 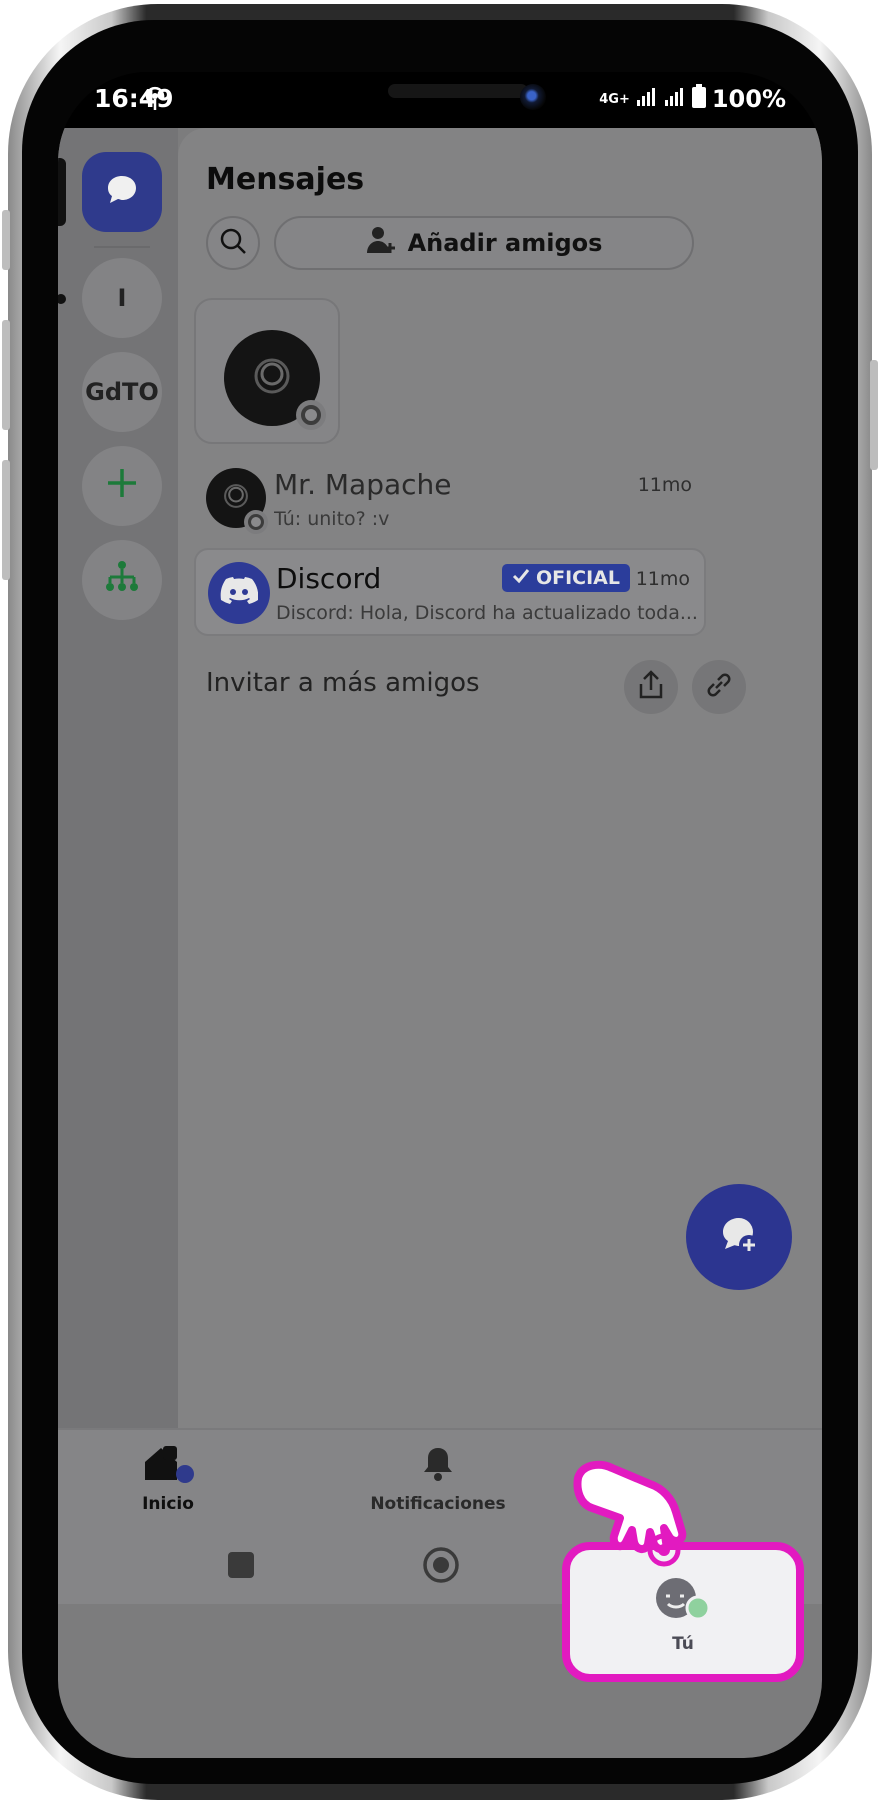 What do you see at coordinates (683, 1644) in the screenshot?
I see `nav-you-label: Tú` at bounding box center [683, 1644].